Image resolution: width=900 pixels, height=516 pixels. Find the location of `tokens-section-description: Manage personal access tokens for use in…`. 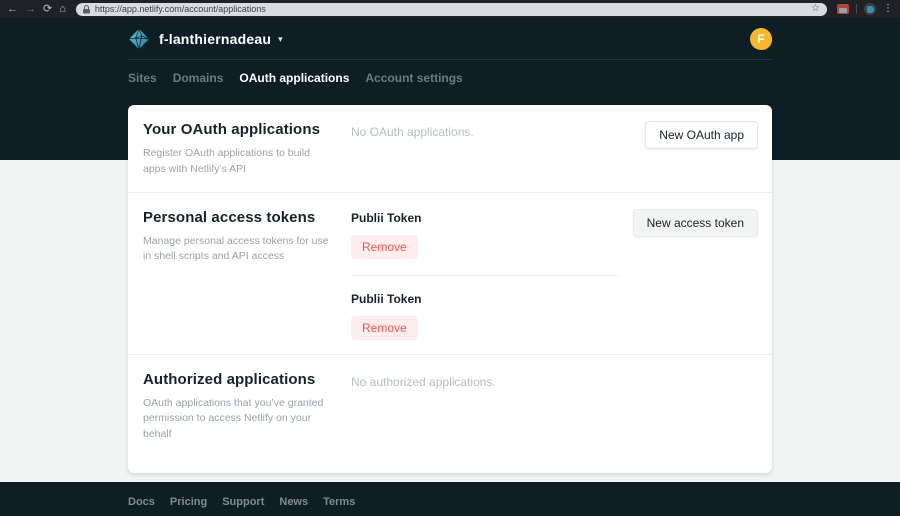

tokens-section-description: Manage personal access tokens for use in… is located at coordinates (236, 248).